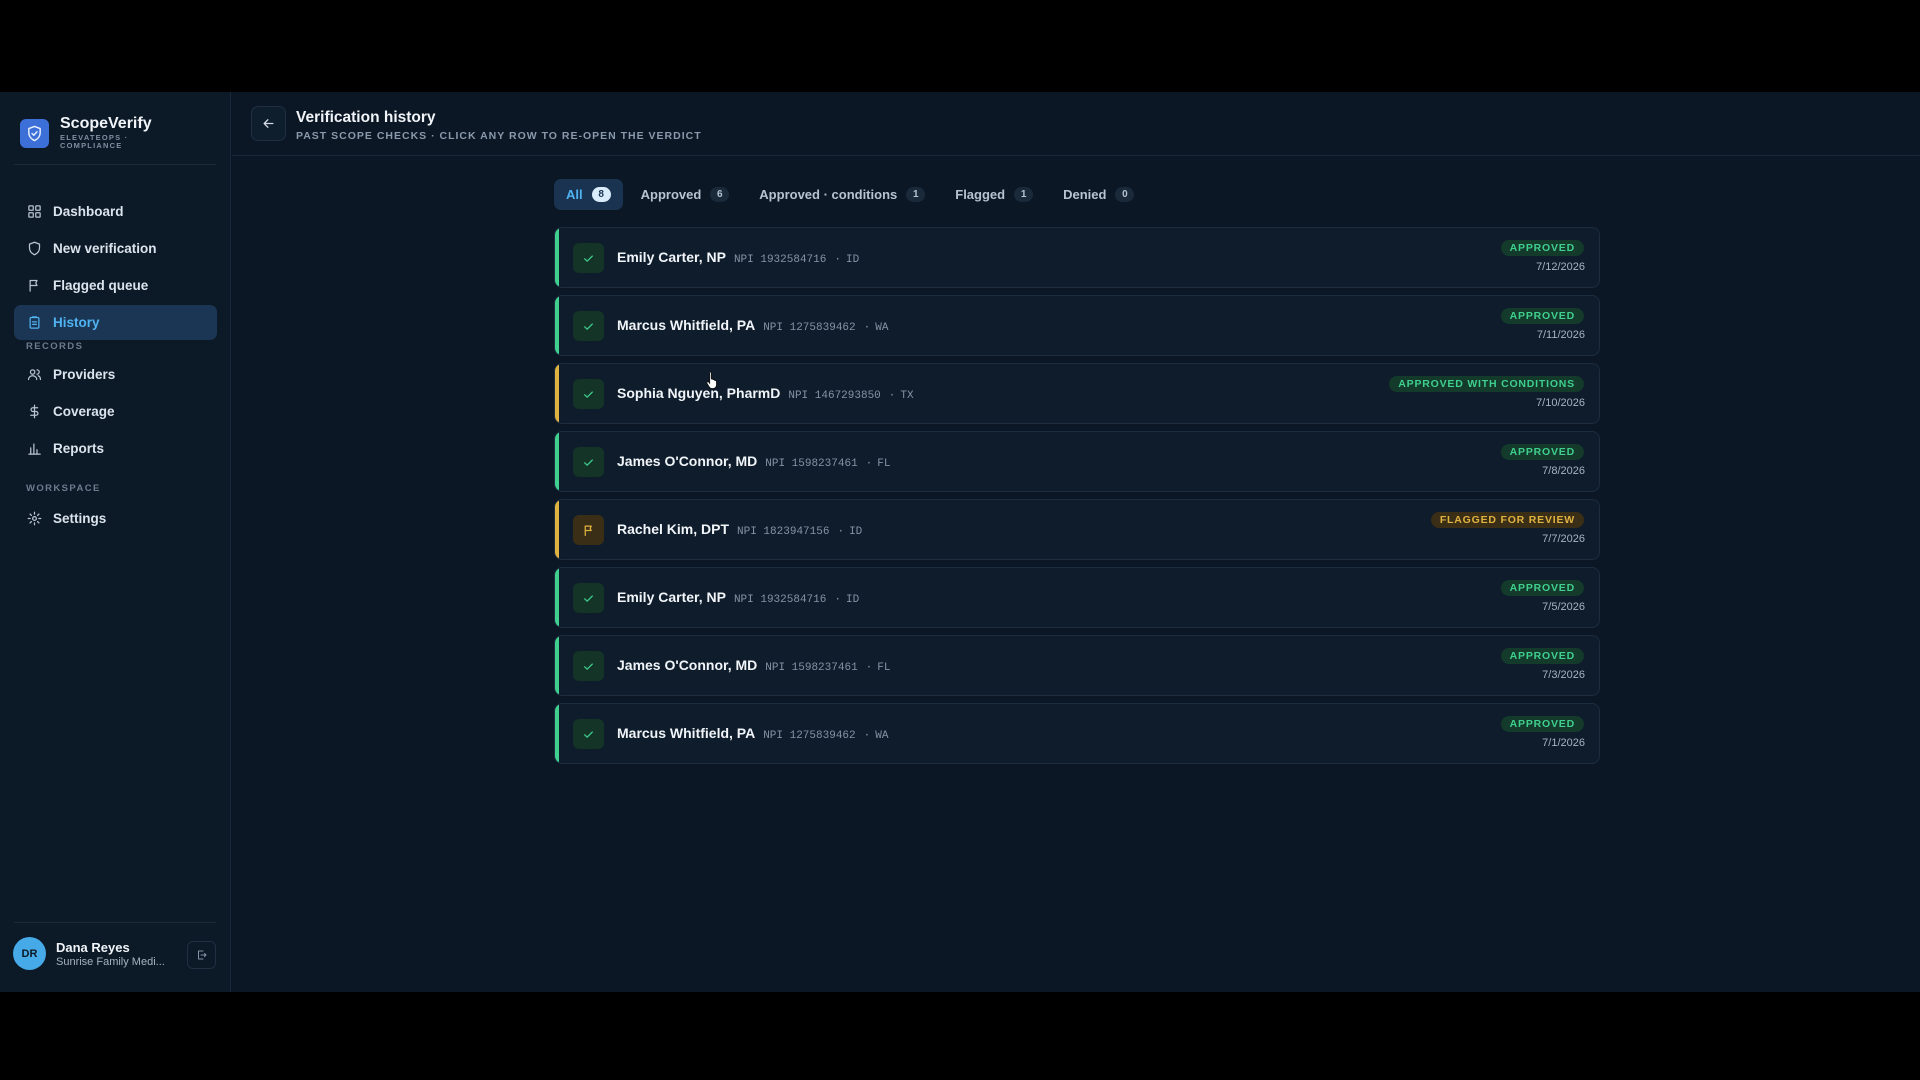 This screenshot has height=1080, width=1920. I want to click on tab-label: Approved · conditions, so click(828, 194).